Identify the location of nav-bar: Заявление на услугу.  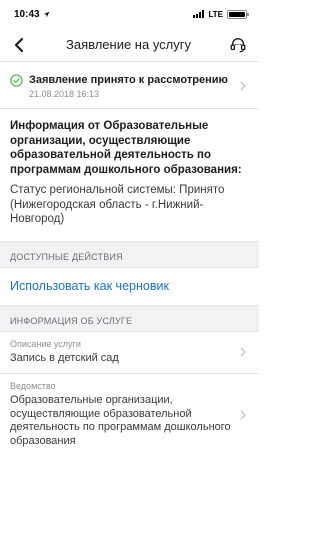
(129, 45).